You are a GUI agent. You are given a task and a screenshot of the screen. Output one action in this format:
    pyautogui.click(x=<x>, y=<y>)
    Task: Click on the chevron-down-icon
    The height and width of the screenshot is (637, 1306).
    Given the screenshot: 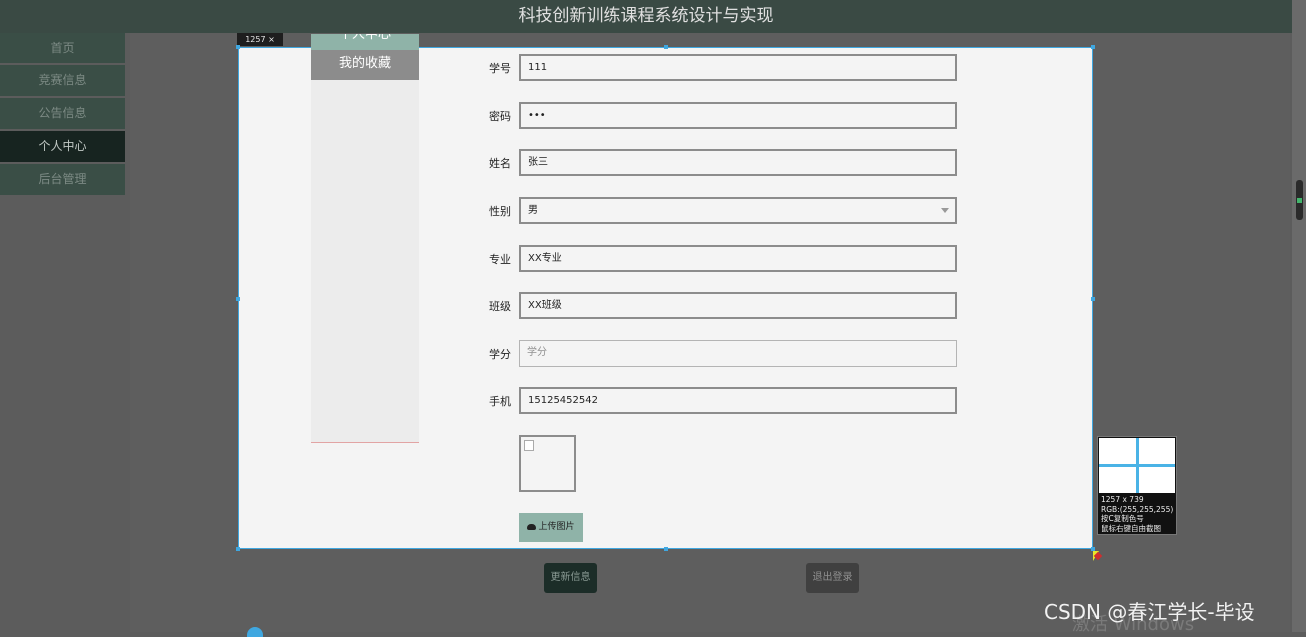 What is the action you would take?
    pyautogui.click(x=945, y=210)
    